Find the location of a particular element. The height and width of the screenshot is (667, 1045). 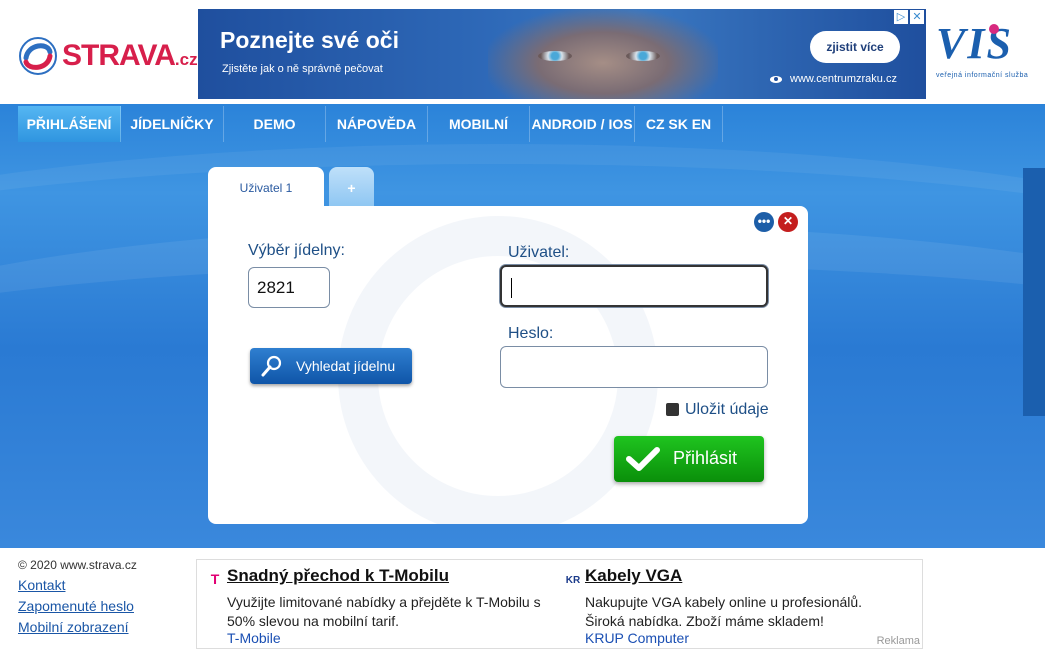

login-button: Přihlásit is located at coordinates (689, 459).